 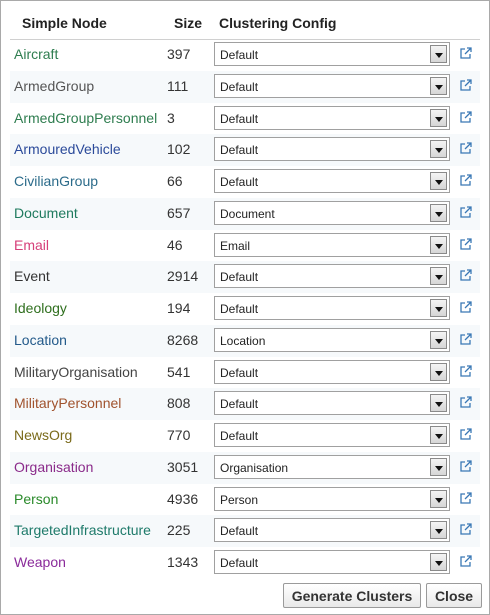 I want to click on select-value: Person, so click(x=239, y=499).